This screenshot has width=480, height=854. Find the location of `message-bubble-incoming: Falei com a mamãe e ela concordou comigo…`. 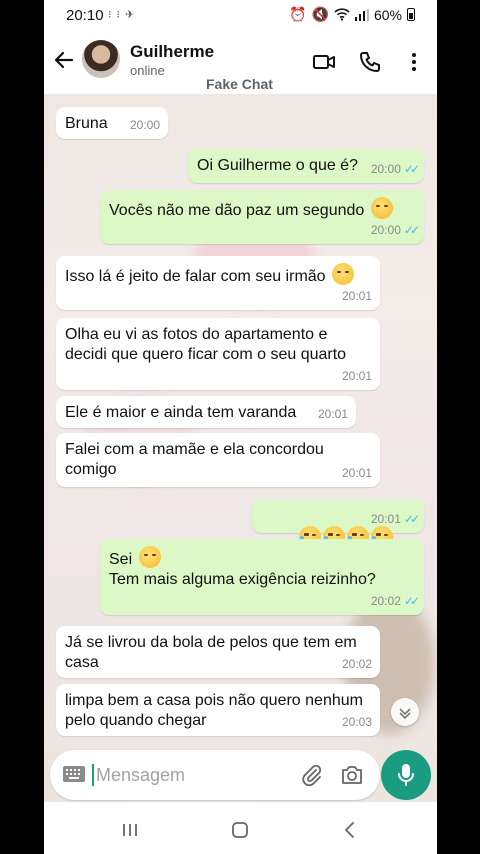

message-bubble-incoming: Falei com a mamãe e ela concordou comigo… is located at coordinates (218, 460).